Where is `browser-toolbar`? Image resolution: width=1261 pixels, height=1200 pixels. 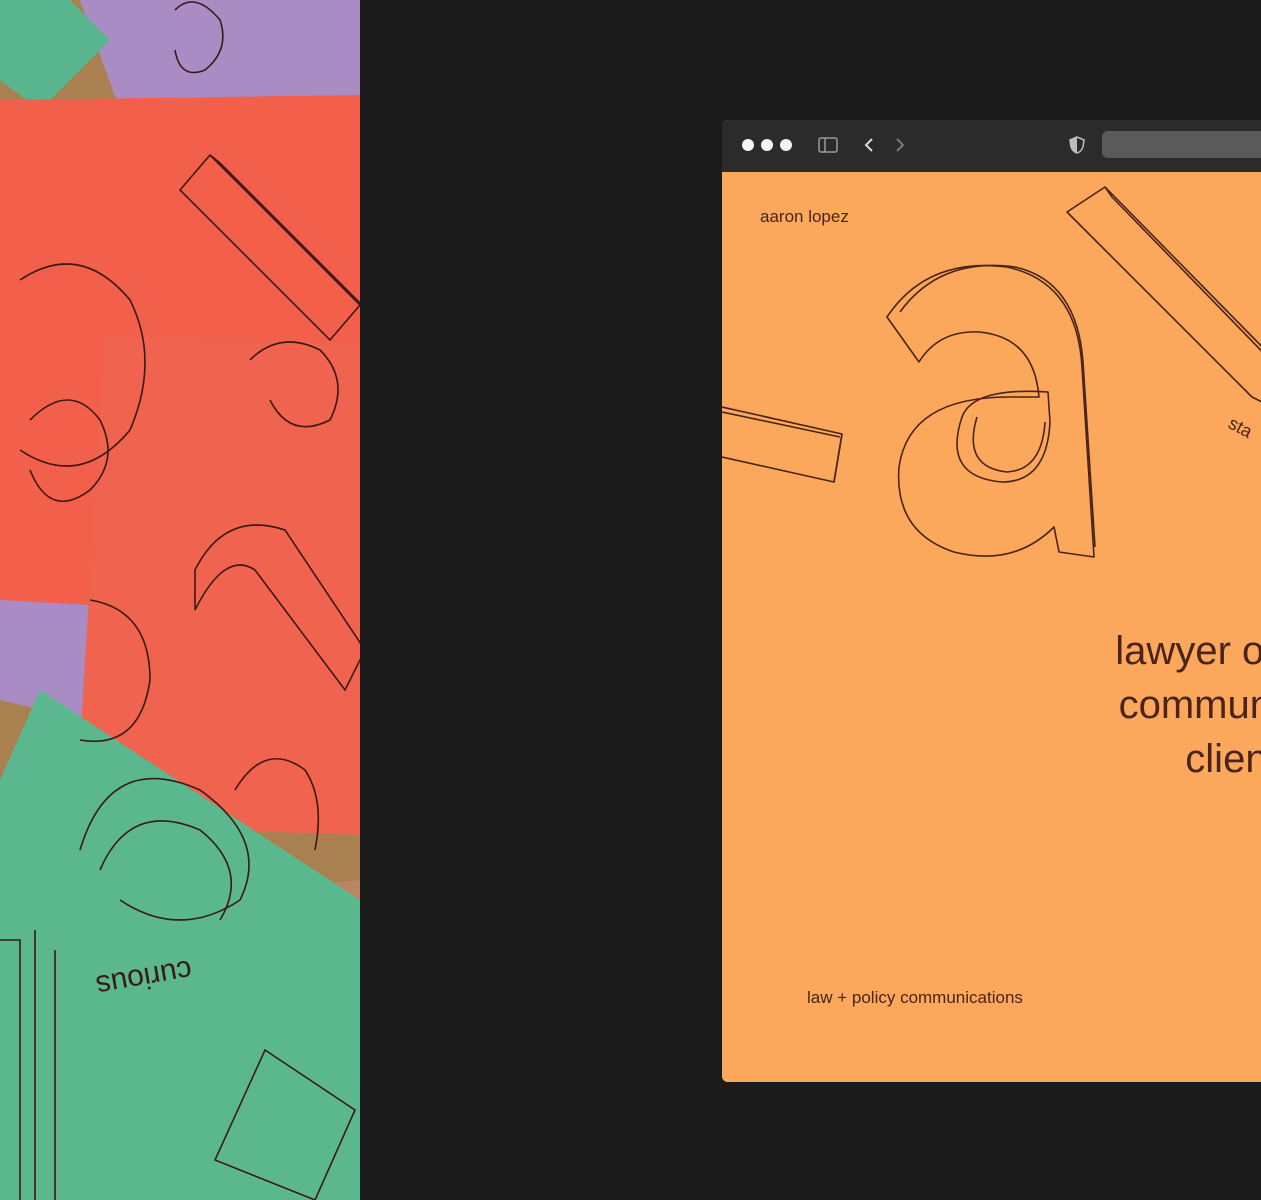 browser-toolbar is located at coordinates (991, 146).